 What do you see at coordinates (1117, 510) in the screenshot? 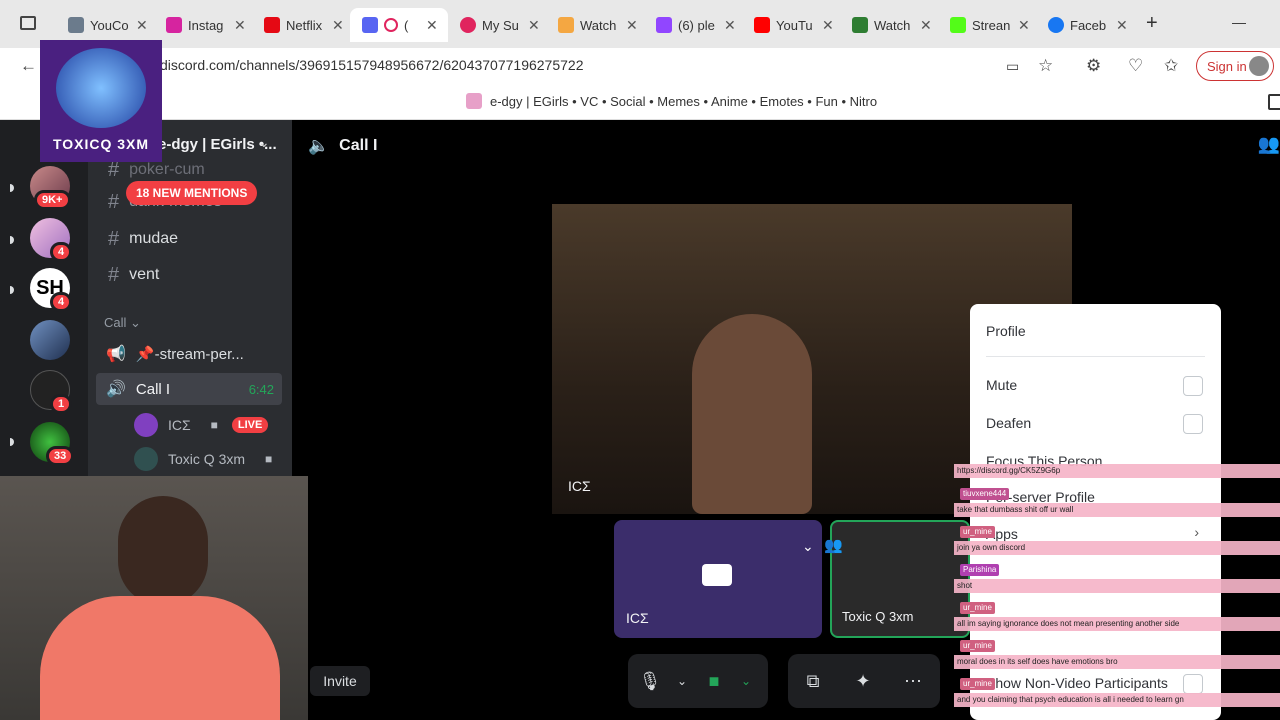
I see `chat-message: take that dumbass shit off ur wall` at bounding box center [1117, 510].